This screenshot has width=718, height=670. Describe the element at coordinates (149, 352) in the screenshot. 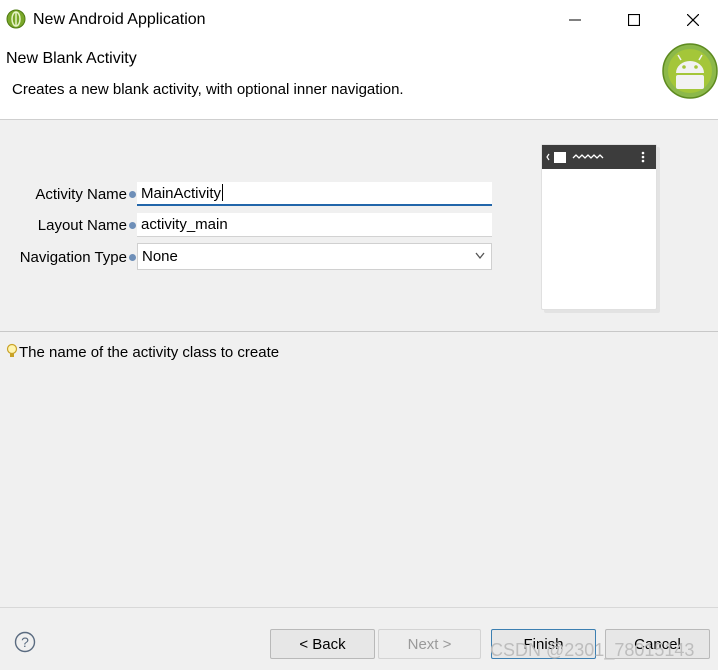

I see `hint-message: The name of the activity class to create` at that location.